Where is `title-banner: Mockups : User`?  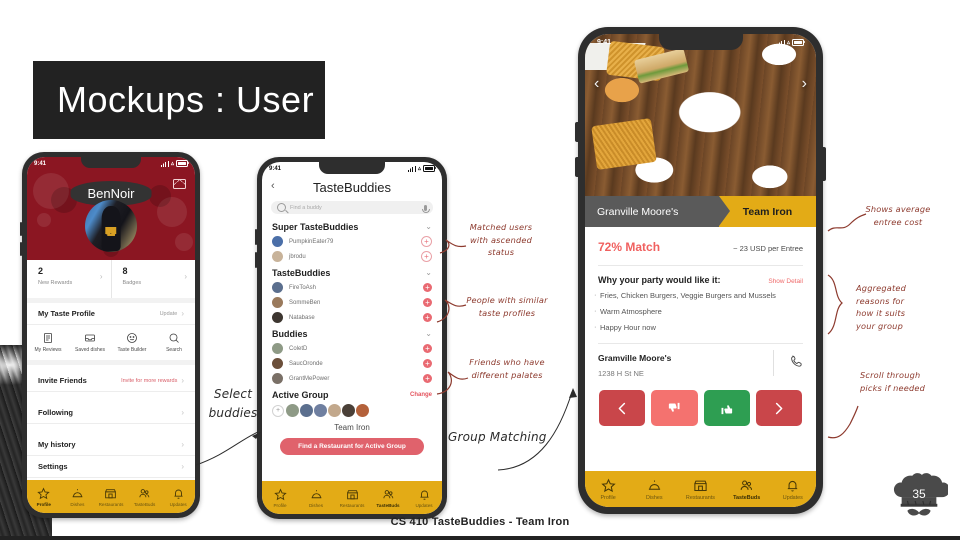
title-banner: Mockups : User is located at coordinates (179, 100).